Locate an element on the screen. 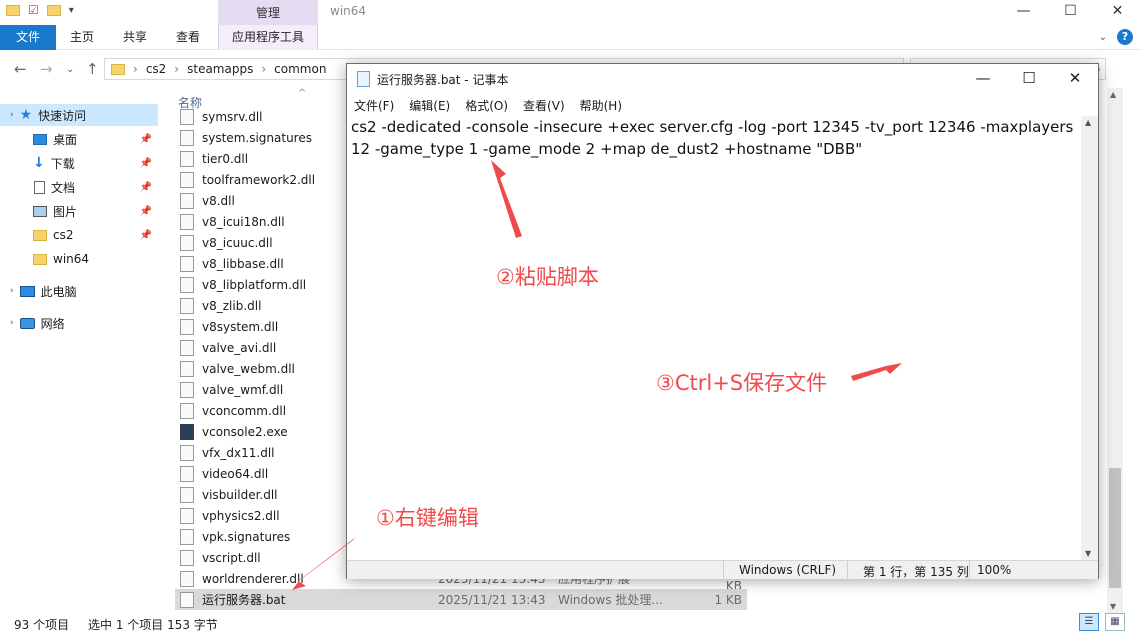 This screenshot has width=1141, height=636. nav-item-win64: win64 is located at coordinates (79, 259).